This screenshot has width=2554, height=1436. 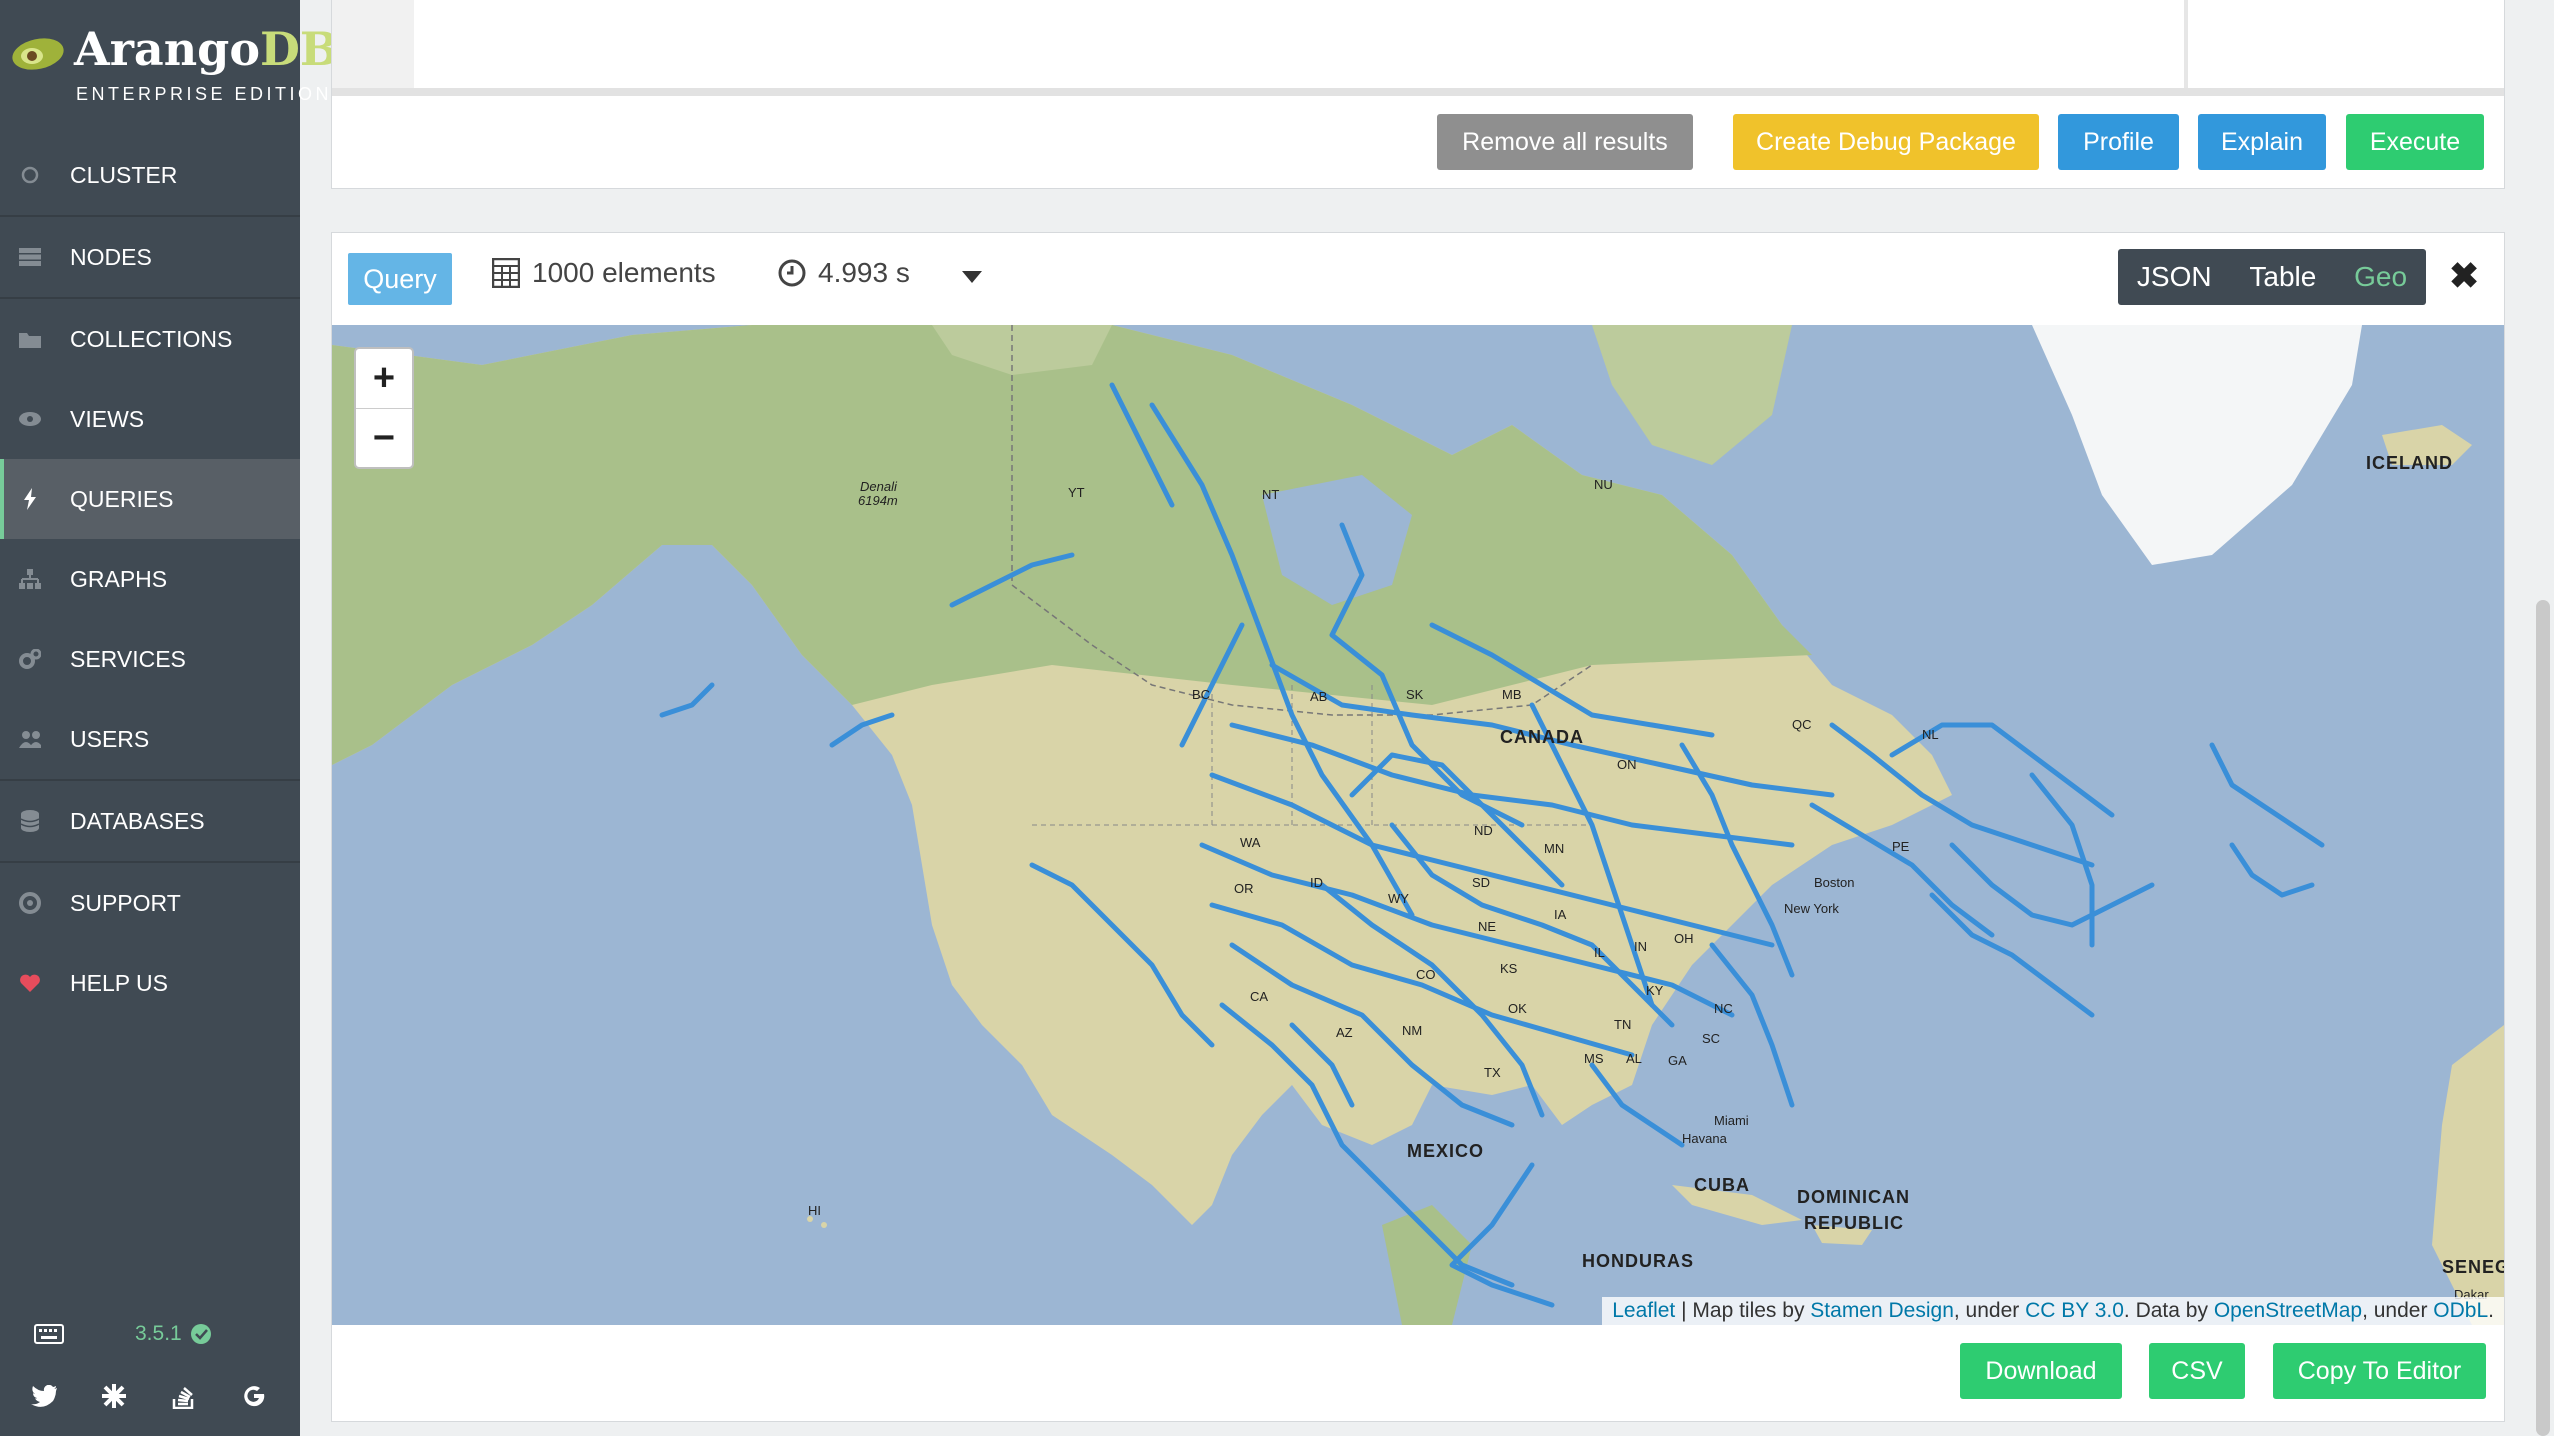 I want to click on map-label: SENEG, so click(x=2473, y=1267).